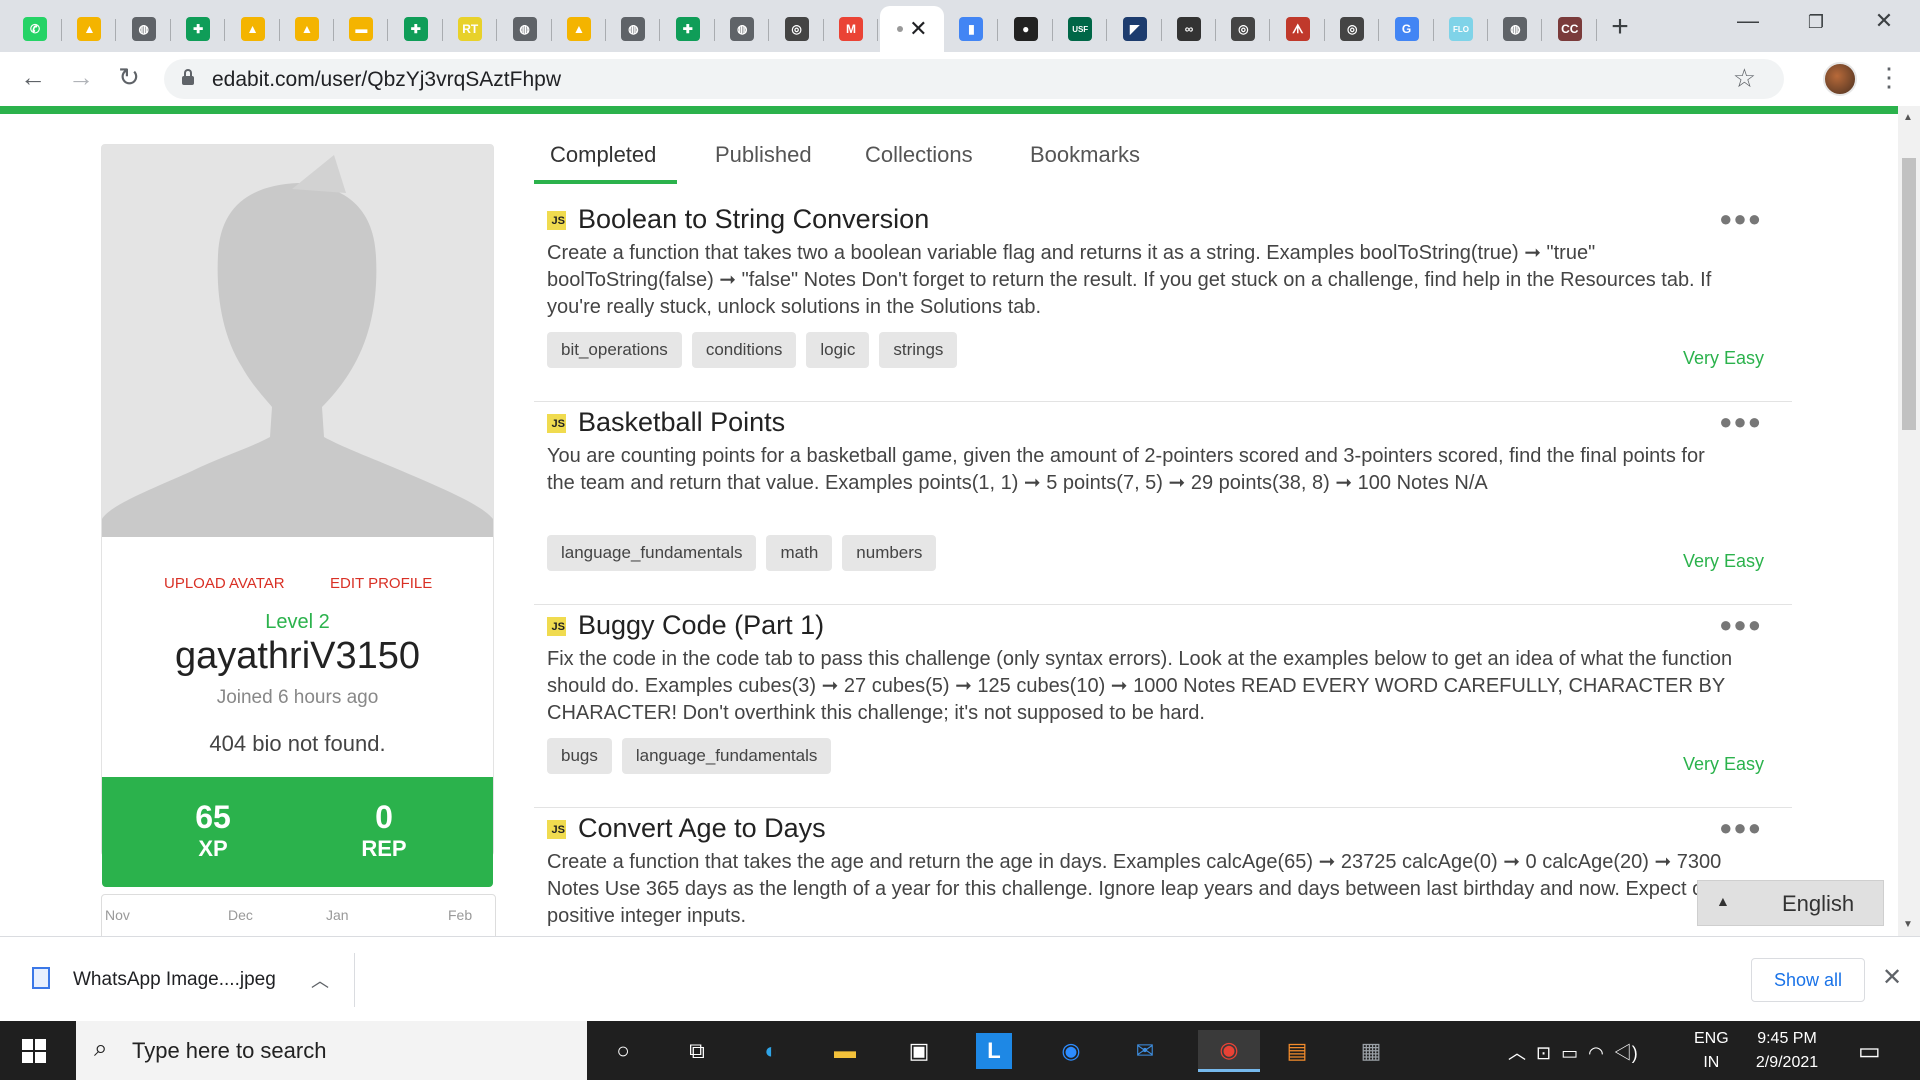  Describe the element at coordinates (224, 583) in the screenshot. I see `upload-avatar-link: UPLOAD AVATAR` at that location.